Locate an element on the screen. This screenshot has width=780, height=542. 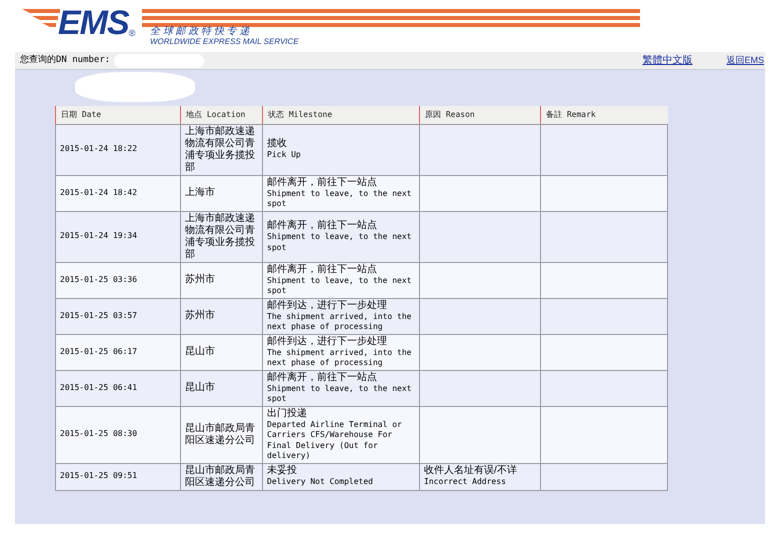
date-text: 2015-01-25 03:57 is located at coordinates (99, 316).